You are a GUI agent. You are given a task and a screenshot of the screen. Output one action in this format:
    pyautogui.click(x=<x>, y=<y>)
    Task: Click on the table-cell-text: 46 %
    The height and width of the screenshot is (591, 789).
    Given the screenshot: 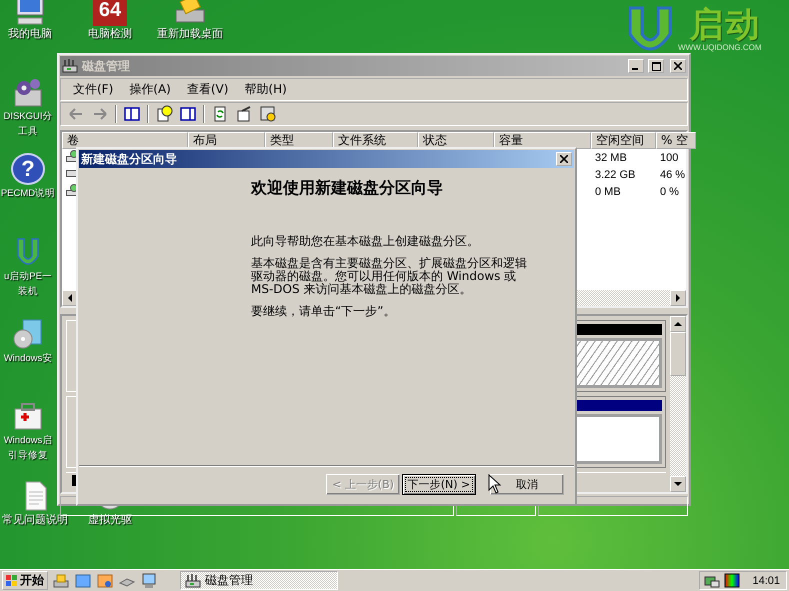 What is the action you would take?
    pyautogui.click(x=672, y=174)
    